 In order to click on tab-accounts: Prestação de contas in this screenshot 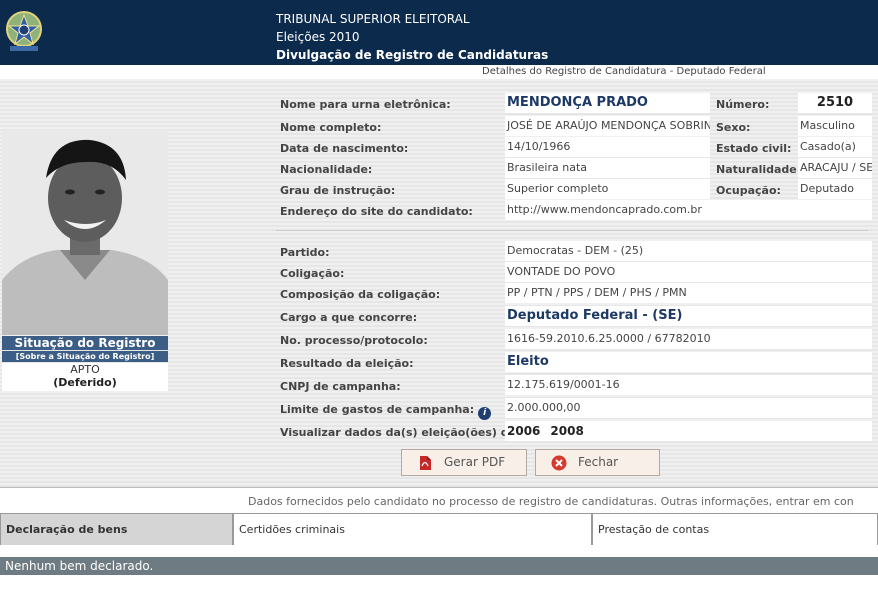, I will do `click(735, 529)`.